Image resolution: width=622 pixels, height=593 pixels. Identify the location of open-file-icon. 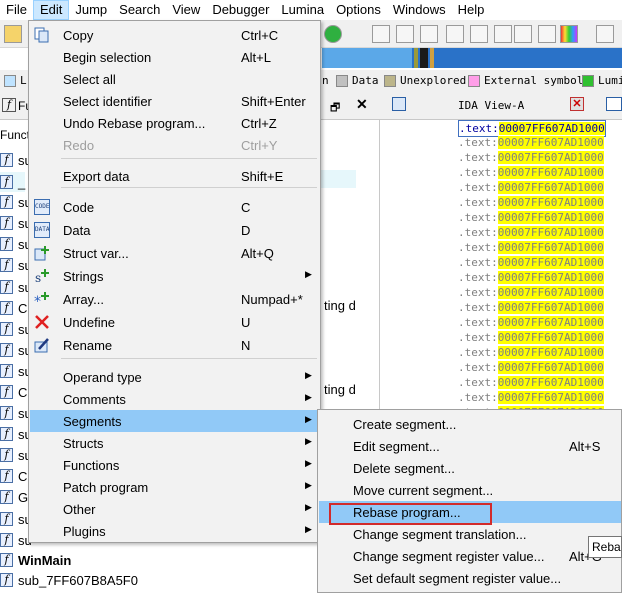
(13, 34).